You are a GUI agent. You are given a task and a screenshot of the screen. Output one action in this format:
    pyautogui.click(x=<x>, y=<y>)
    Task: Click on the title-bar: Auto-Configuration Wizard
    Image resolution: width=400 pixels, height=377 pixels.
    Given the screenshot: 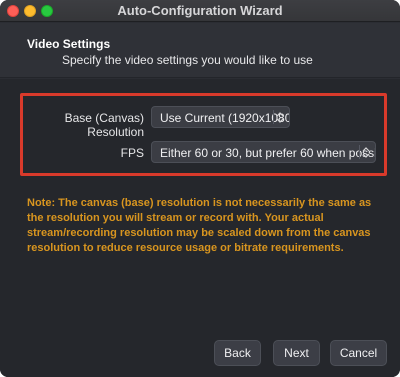 What is the action you would take?
    pyautogui.click(x=200, y=11)
    